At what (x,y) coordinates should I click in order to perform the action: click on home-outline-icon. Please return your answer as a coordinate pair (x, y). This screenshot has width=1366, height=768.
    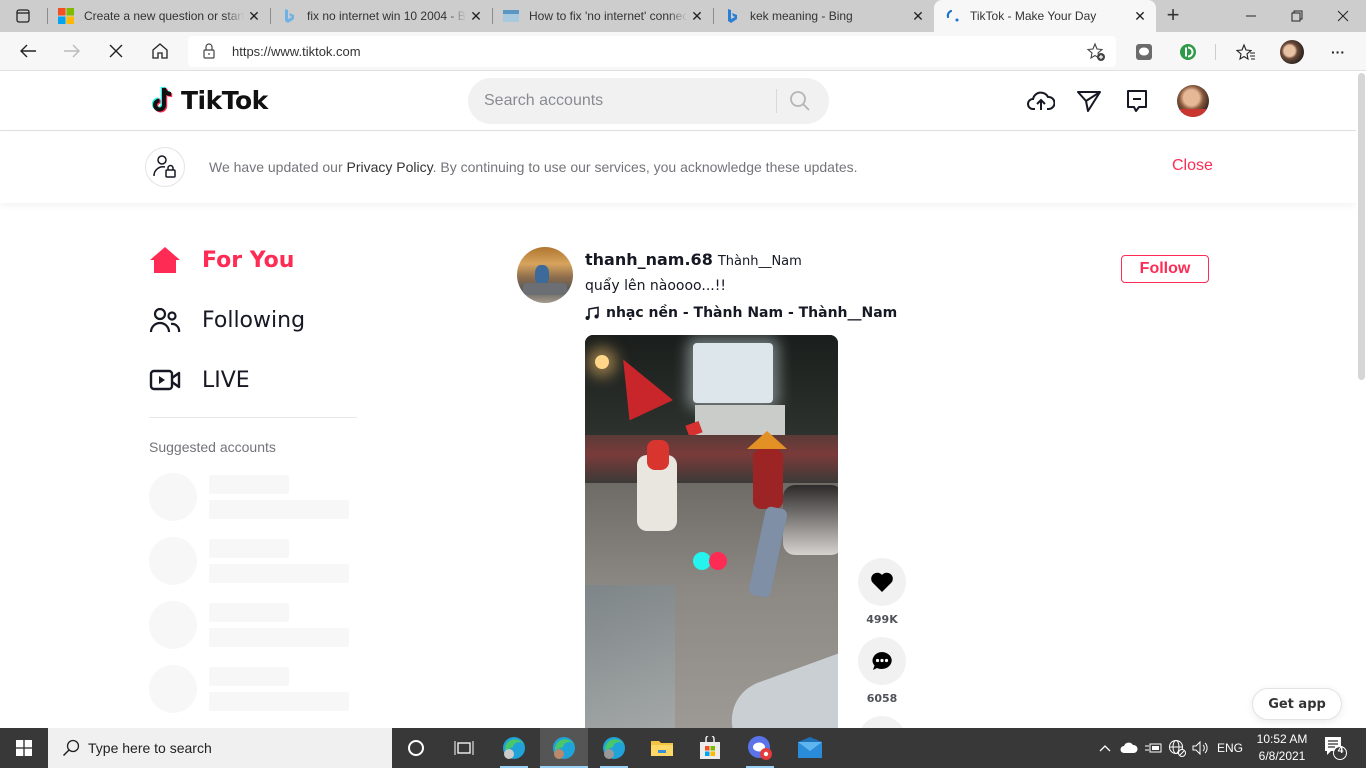
    Looking at the image, I should click on (160, 51).